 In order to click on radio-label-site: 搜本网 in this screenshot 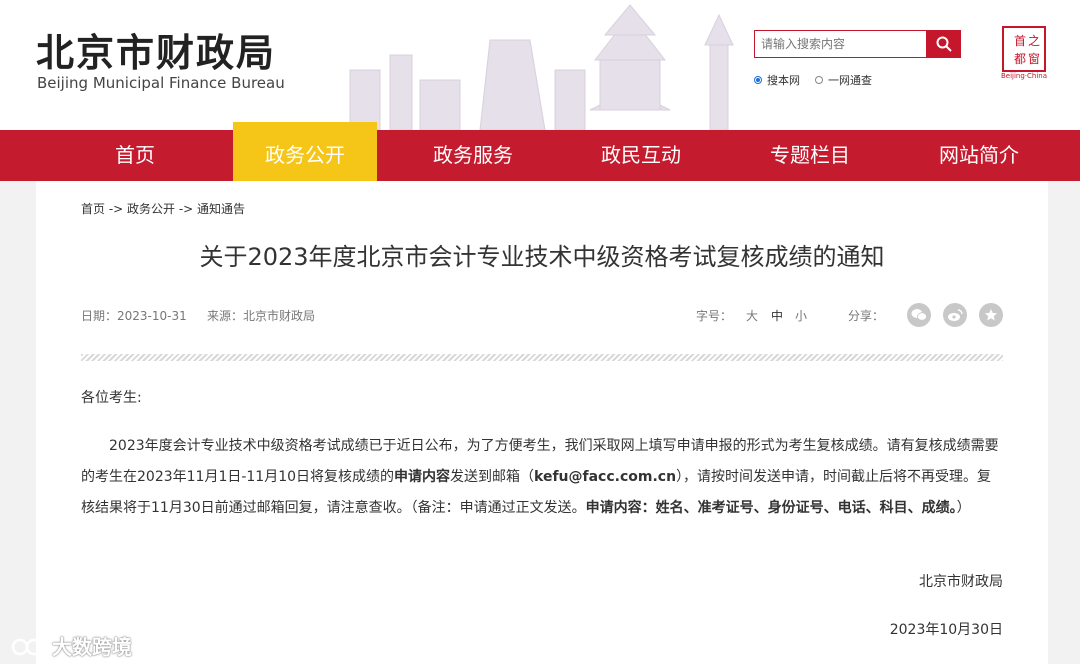, I will do `click(783, 80)`.